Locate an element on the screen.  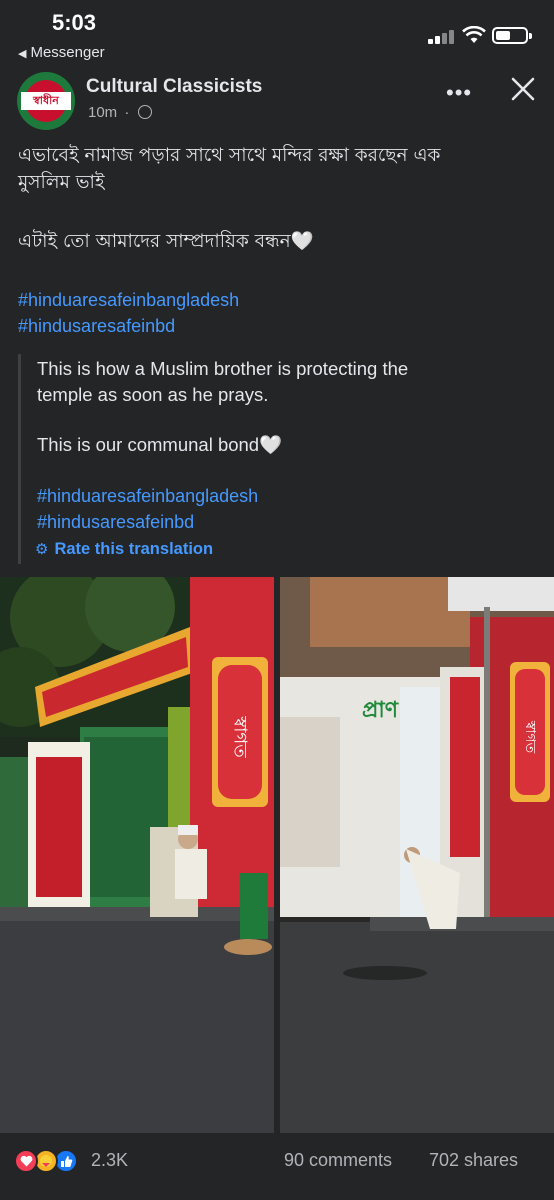
left-photo-sign-text: স্বাগত is located at coordinates (240, 736).